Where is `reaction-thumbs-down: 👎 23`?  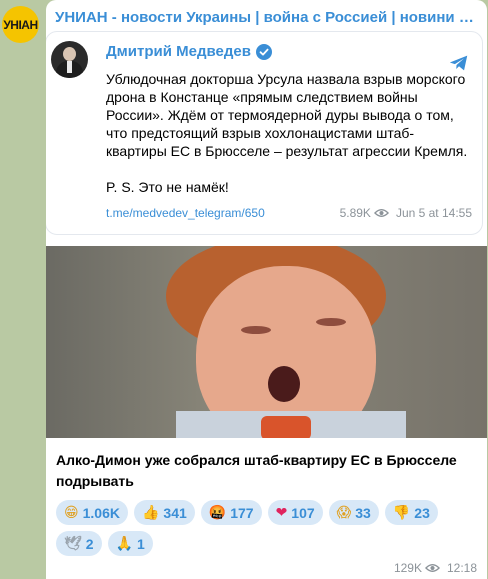
reaction-thumbs-down: 👎 23 is located at coordinates (411, 512).